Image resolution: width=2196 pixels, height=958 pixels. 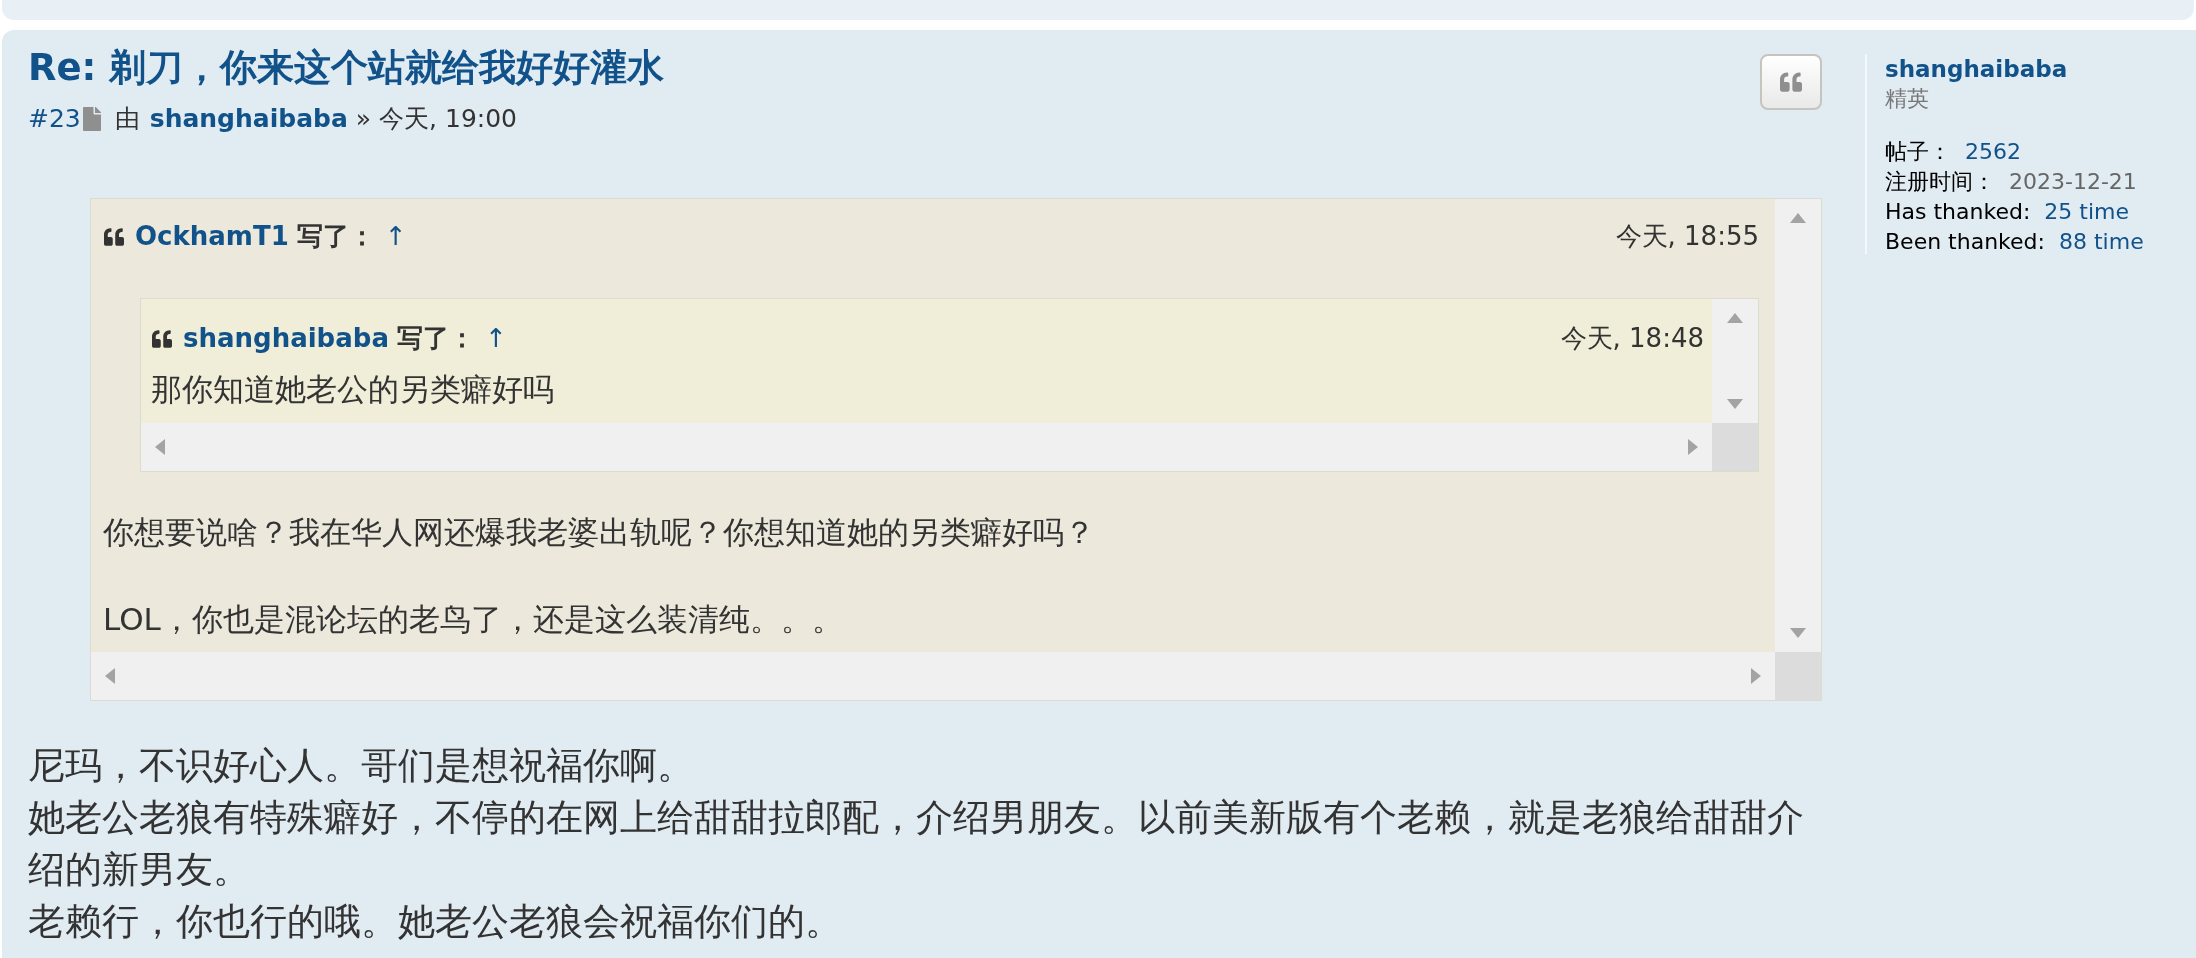 I want to click on post-text: 老赖行，你也行的哦。她老公老狼会祝福你们的。, so click(x=435, y=921).